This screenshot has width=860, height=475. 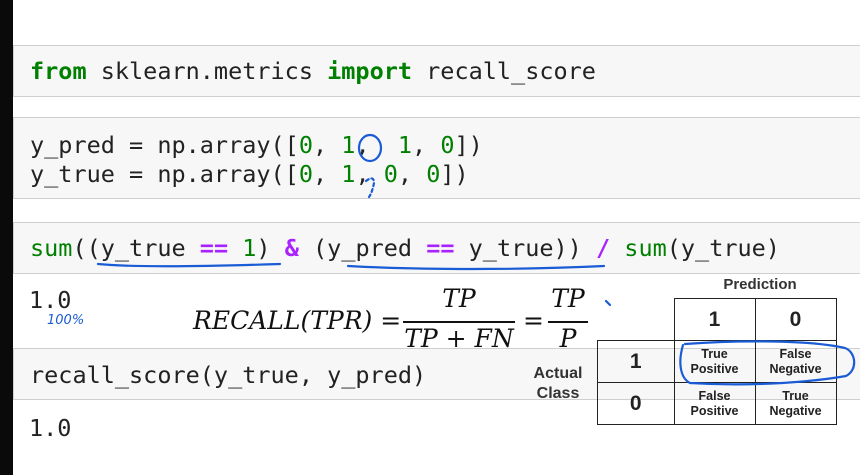 I want to click on keyword: from, so click(x=58, y=71).